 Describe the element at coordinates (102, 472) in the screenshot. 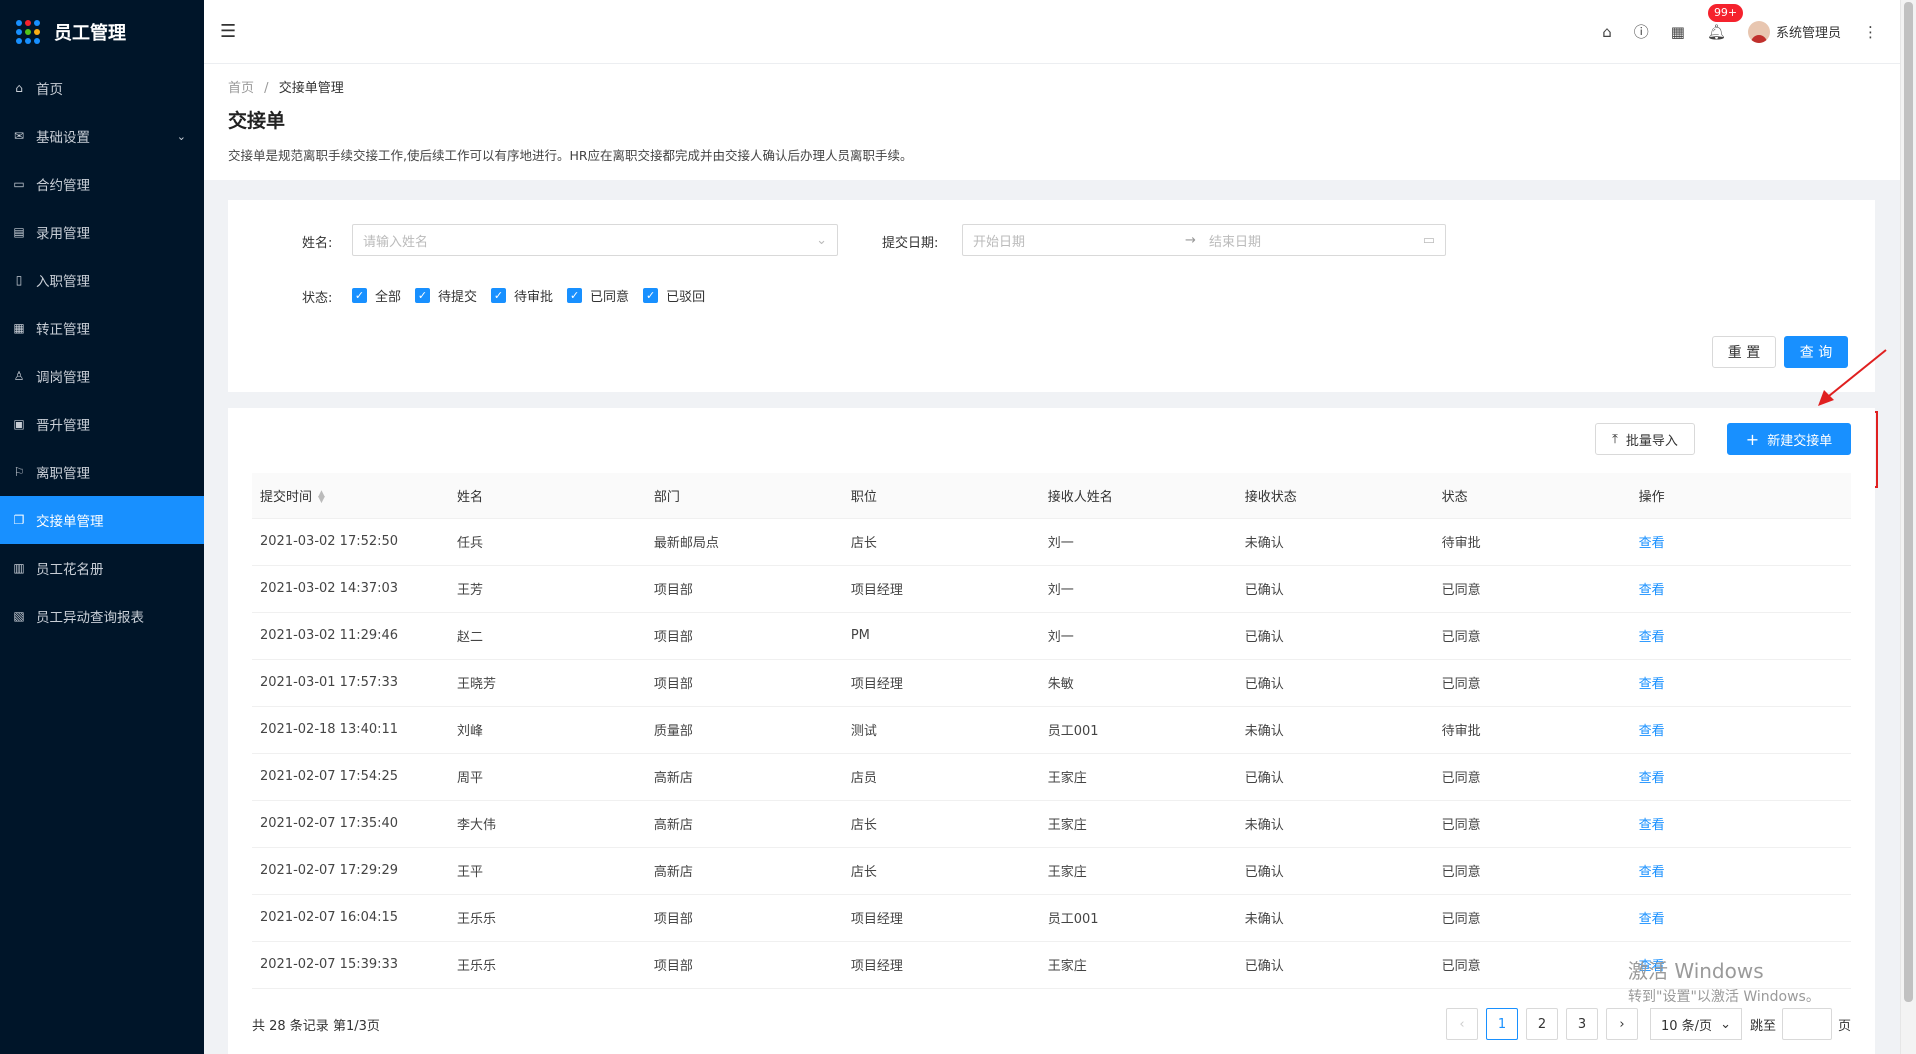

I see `sidebar-item-8: ⚐ 离职管理` at that location.